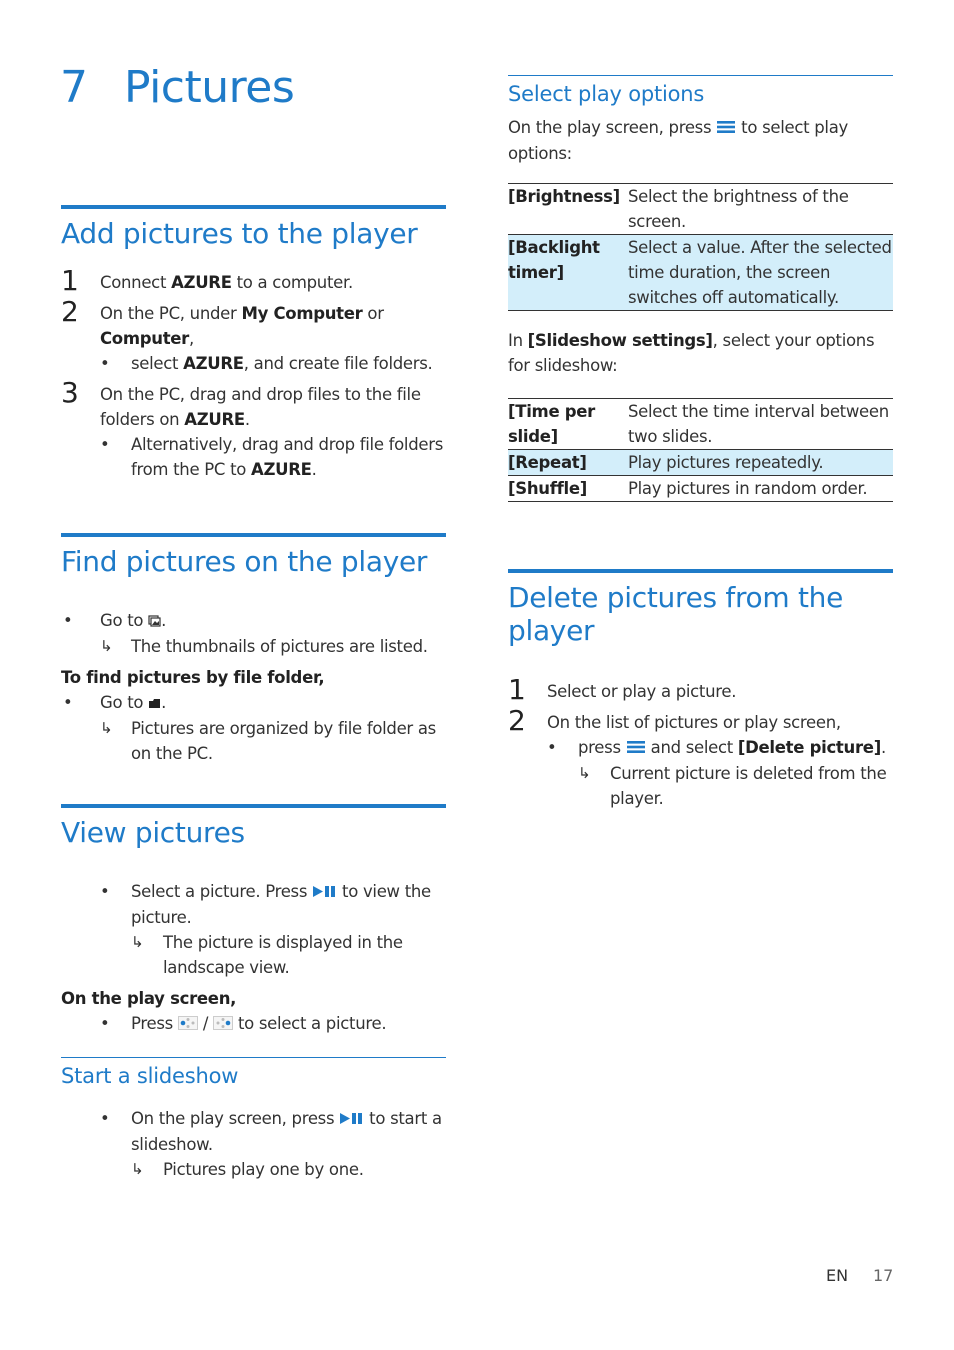 The image size is (954, 1350). I want to click on text: press, so click(602, 747).